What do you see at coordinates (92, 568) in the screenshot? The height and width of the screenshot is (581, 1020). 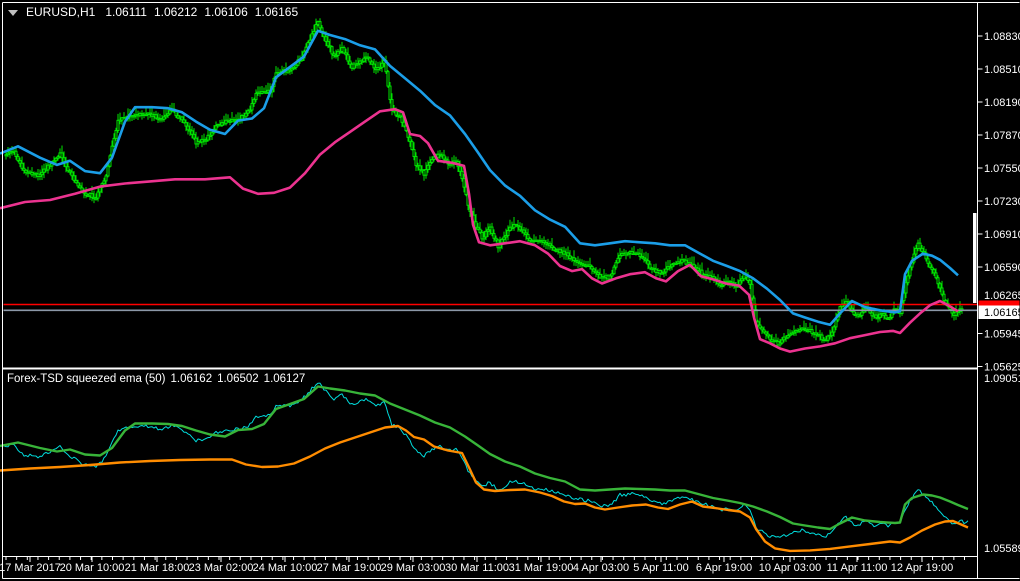 I see `time-axis-label: 20 Mar 10:00` at bounding box center [92, 568].